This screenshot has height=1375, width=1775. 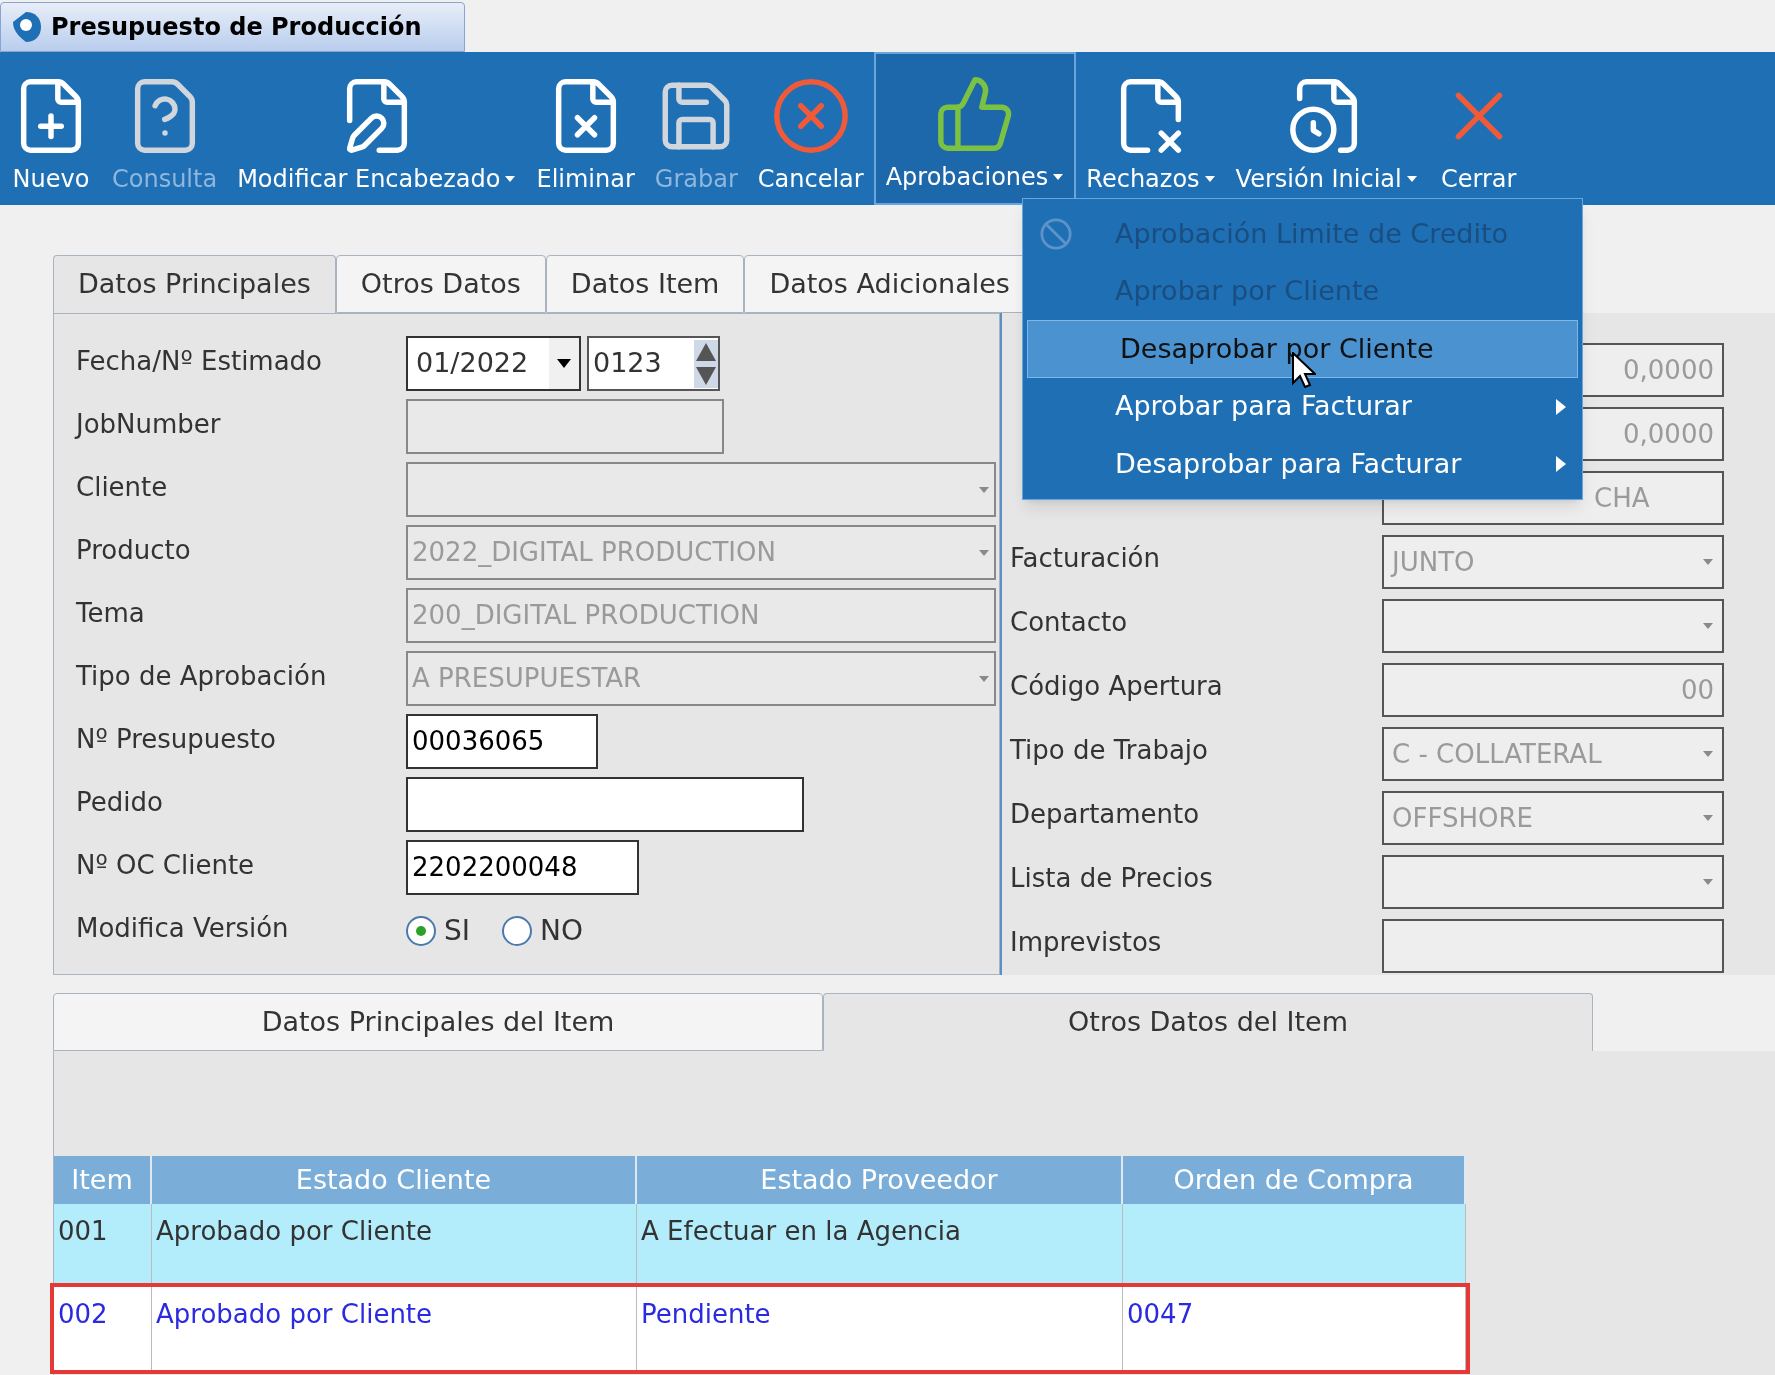 I want to click on input-field: 2202200048, so click(x=522, y=867).